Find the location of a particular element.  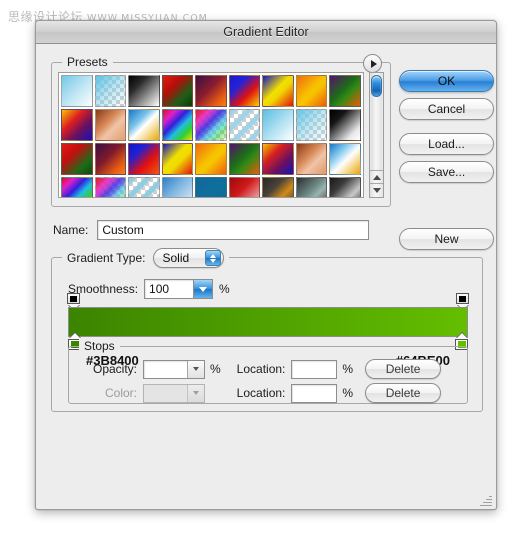

preset-swatch-transparent-rainbow is located at coordinates (211, 125).